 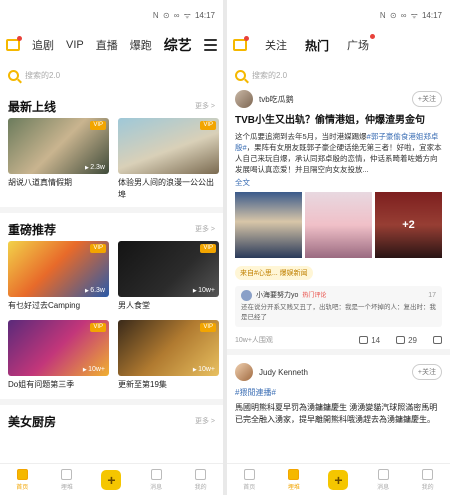 I want to click on search-placeholder: 搜索的2.0, so click(x=43, y=75).